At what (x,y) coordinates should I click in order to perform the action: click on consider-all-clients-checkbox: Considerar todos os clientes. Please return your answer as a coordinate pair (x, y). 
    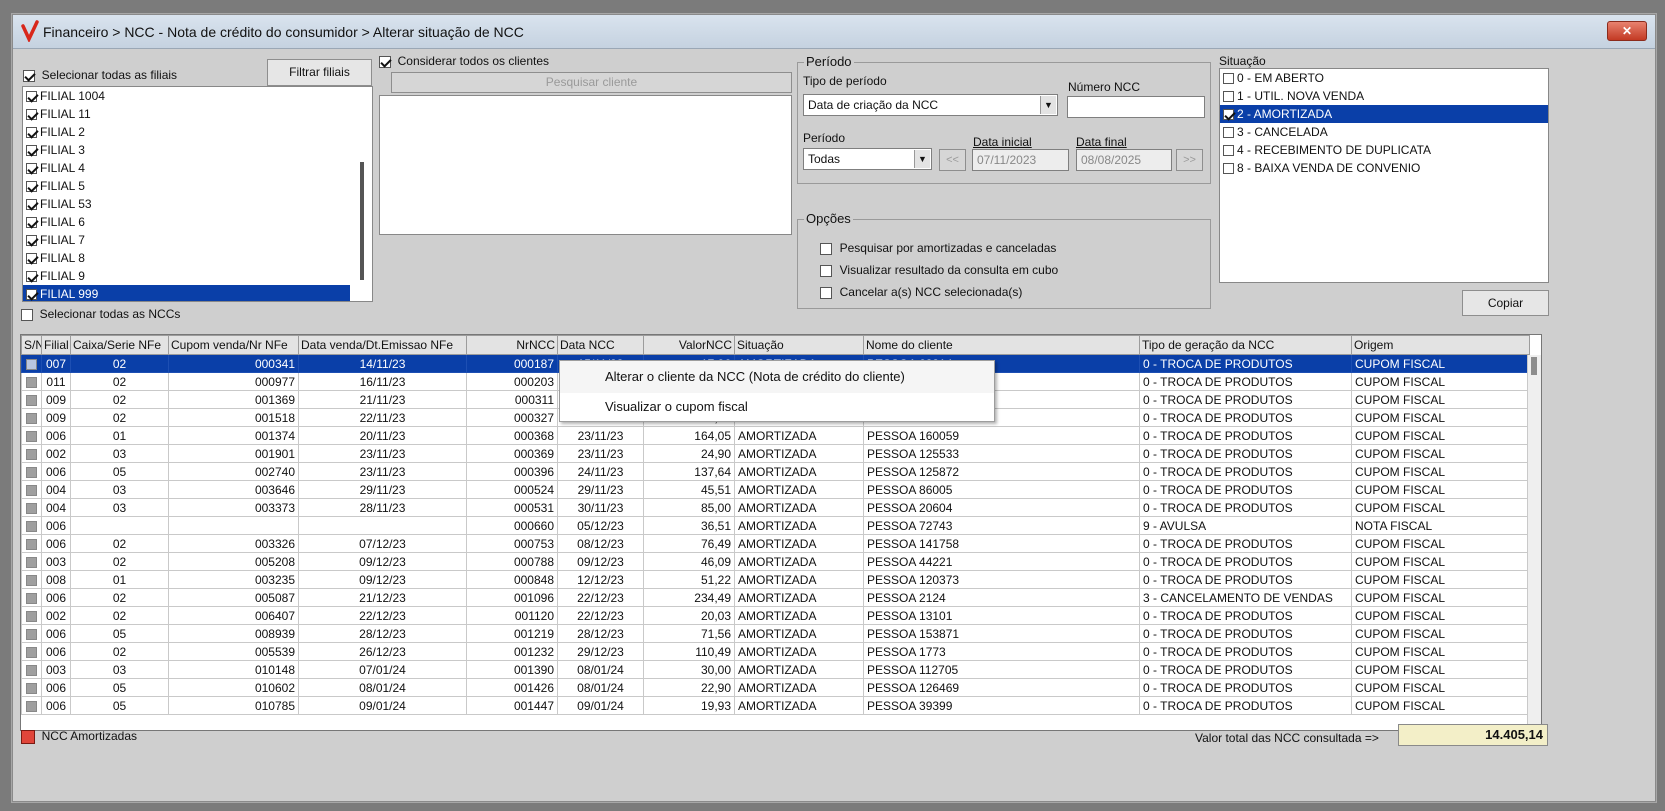
    Looking at the image, I should click on (464, 60).